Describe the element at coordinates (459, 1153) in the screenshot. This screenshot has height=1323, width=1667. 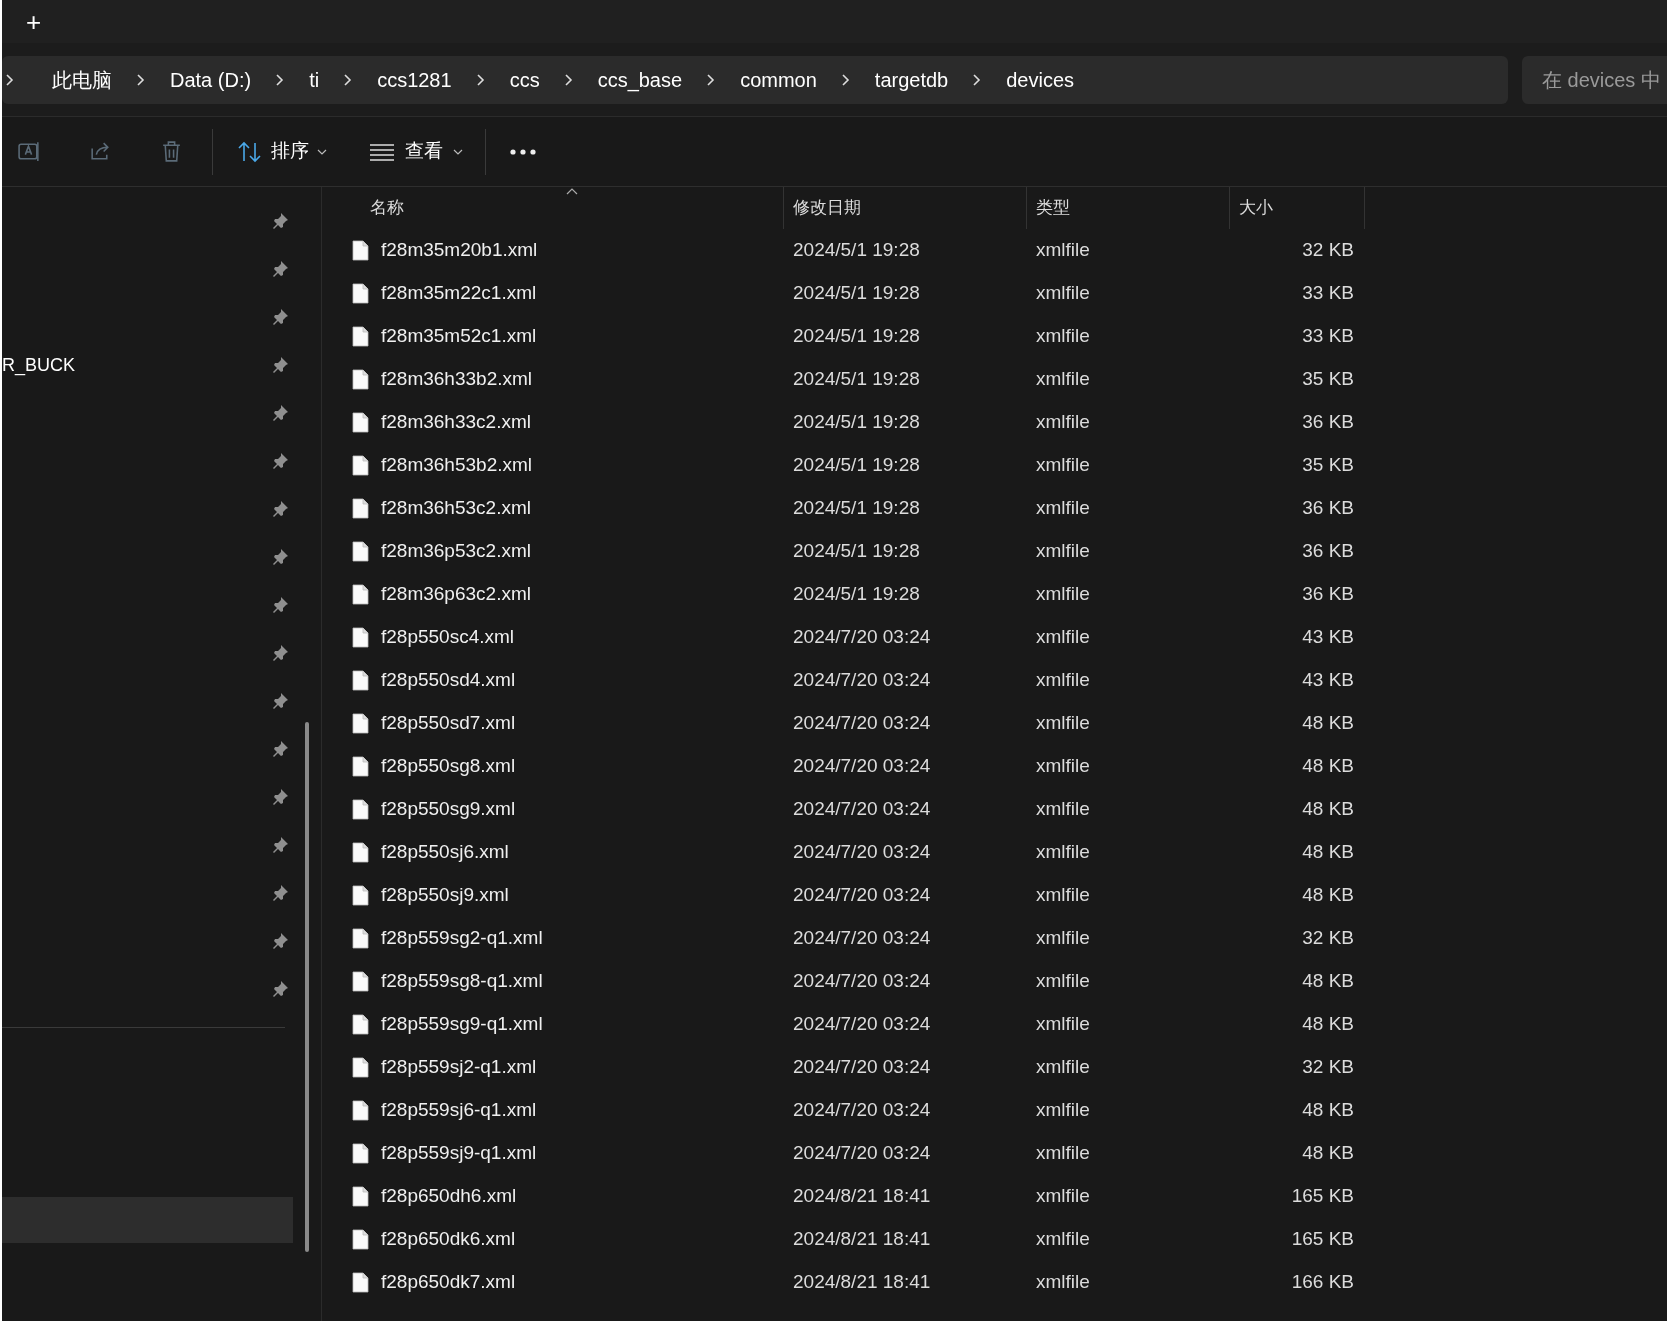
I see `file-name: f28p559sj9-q1.xml` at that location.